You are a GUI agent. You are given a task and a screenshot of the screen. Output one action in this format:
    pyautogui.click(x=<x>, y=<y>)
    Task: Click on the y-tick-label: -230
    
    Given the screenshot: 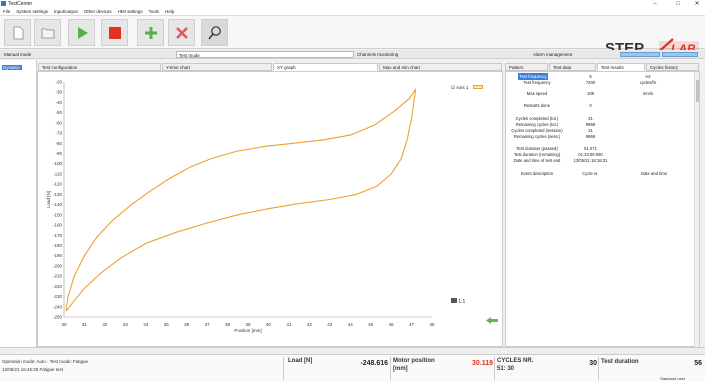 What is the action you would take?
    pyautogui.click(x=58, y=296)
    